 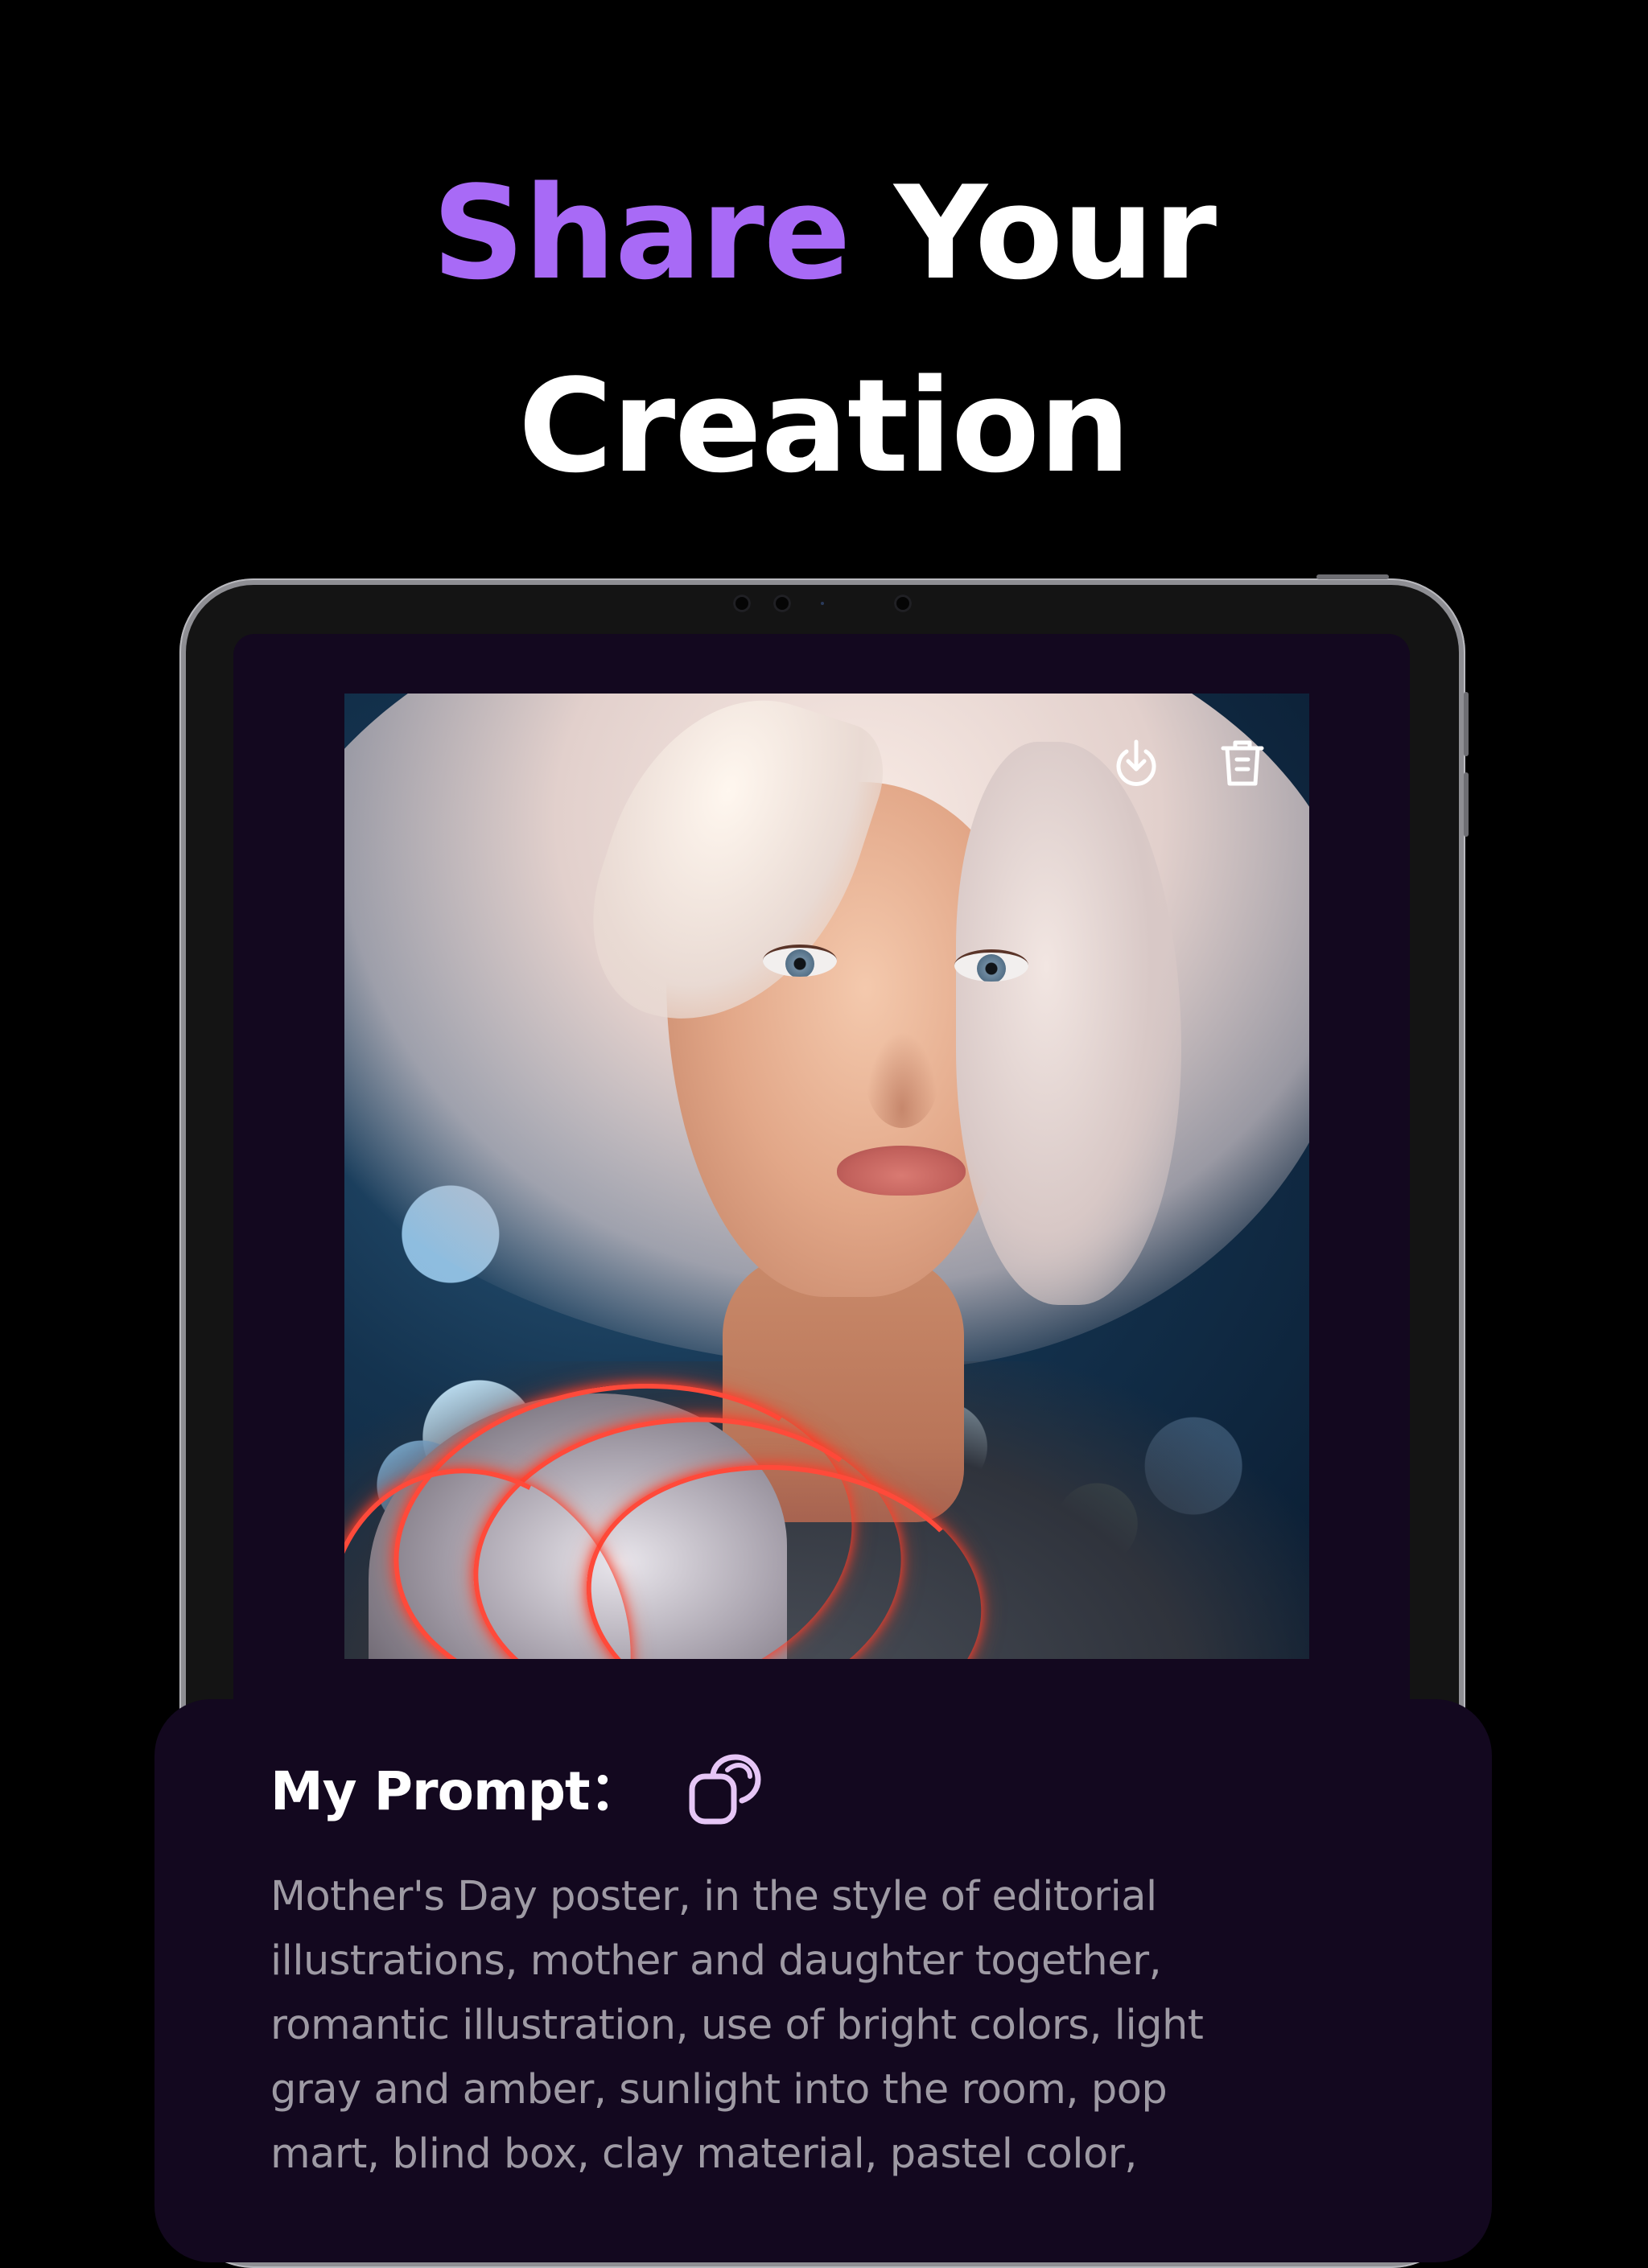 I want to click on camera-lens, so click(x=822, y=603).